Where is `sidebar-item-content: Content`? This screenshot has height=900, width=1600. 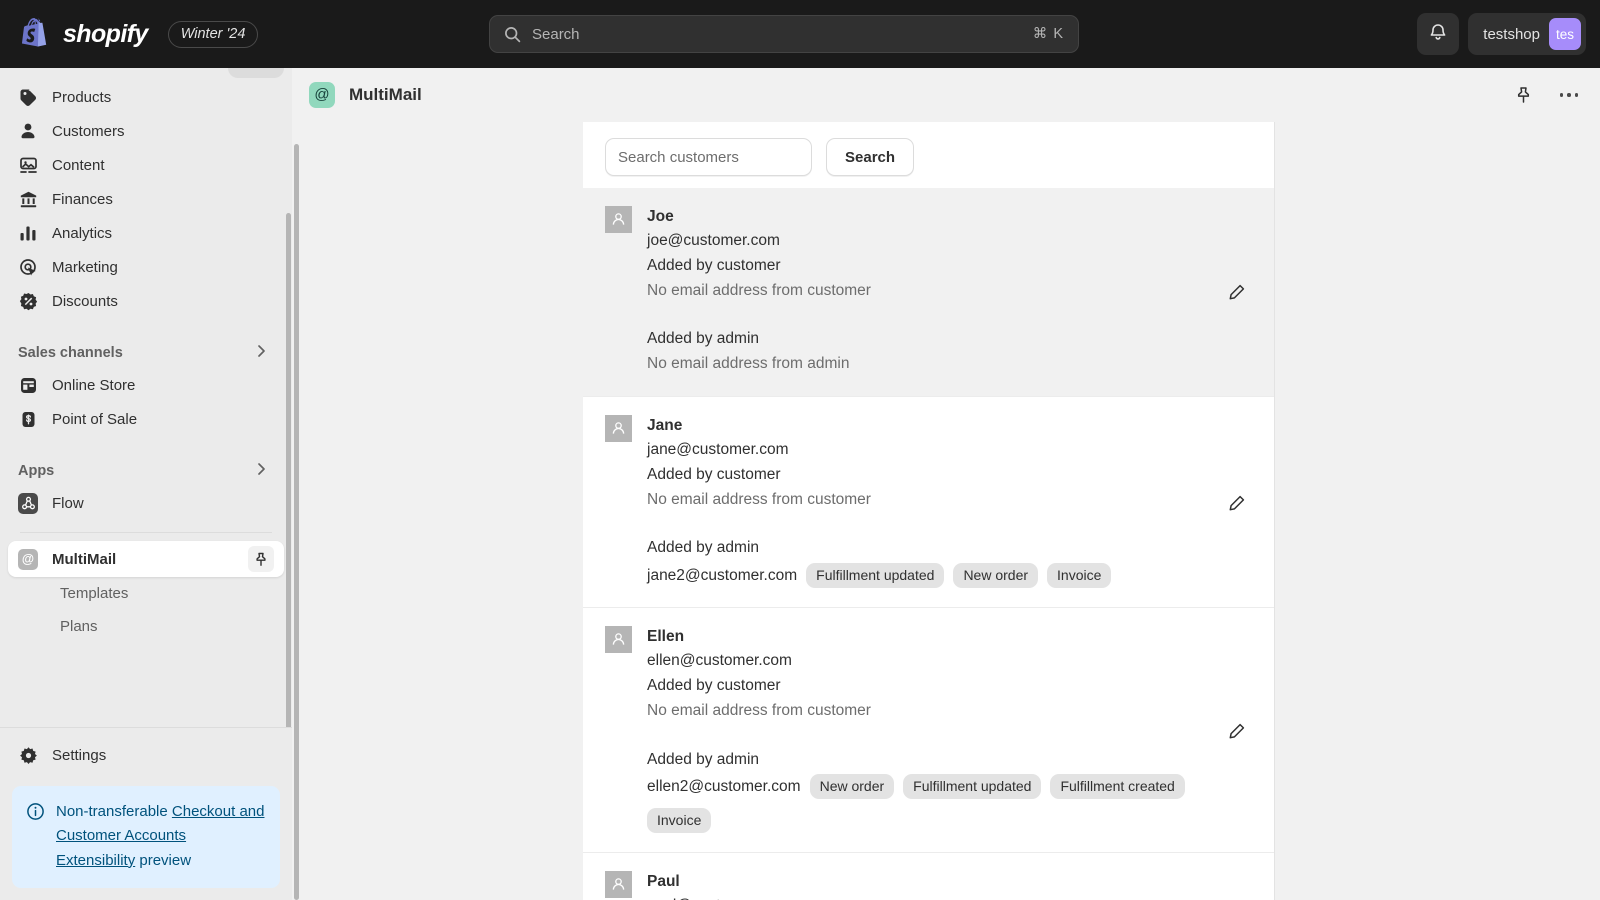
sidebar-item-content: Content is located at coordinates (146, 165).